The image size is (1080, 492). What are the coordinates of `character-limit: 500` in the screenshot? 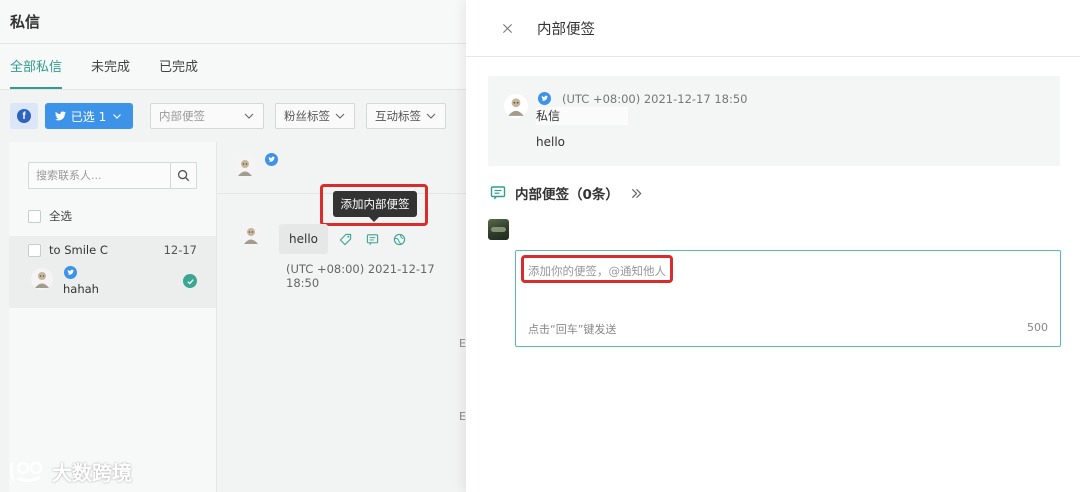 It's located at (1037, 327).